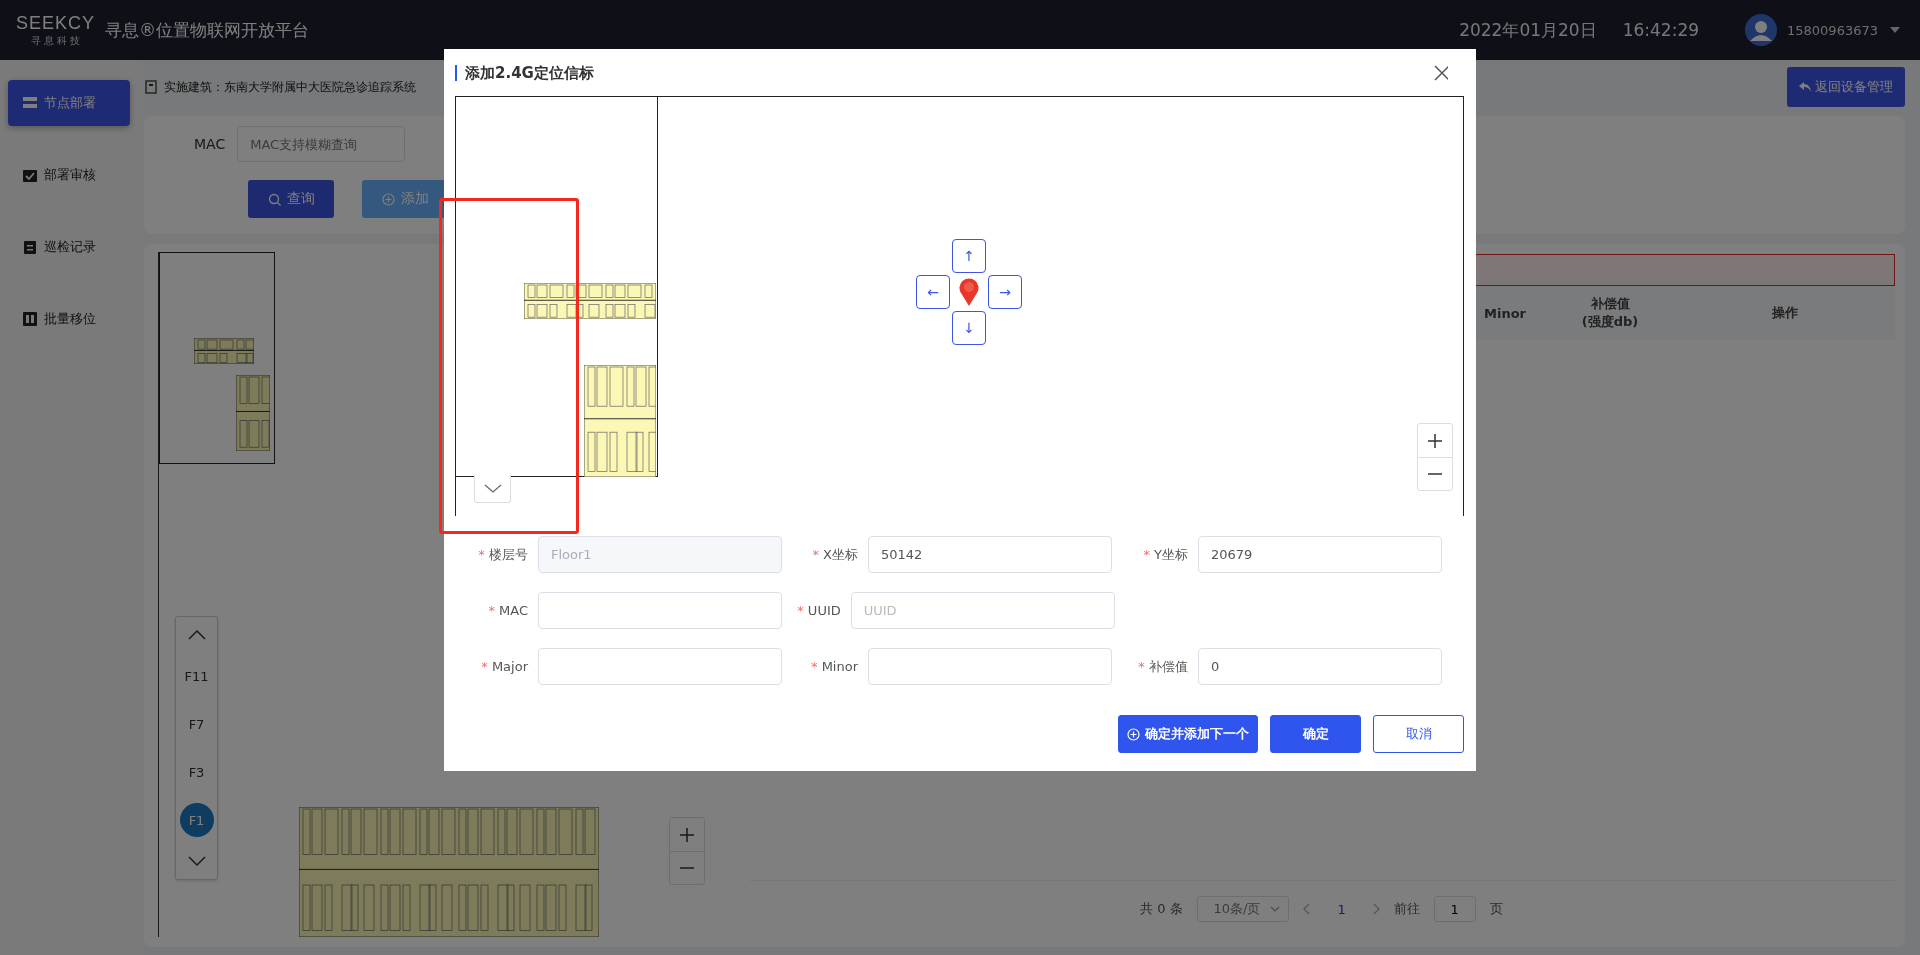 This screenshot has width=1920, height=955. What do you see at coordinates (55, 40) in the screenshot?
I see `logo-subtitle: 寻 息 科 技` at bounding box center [55, 40].